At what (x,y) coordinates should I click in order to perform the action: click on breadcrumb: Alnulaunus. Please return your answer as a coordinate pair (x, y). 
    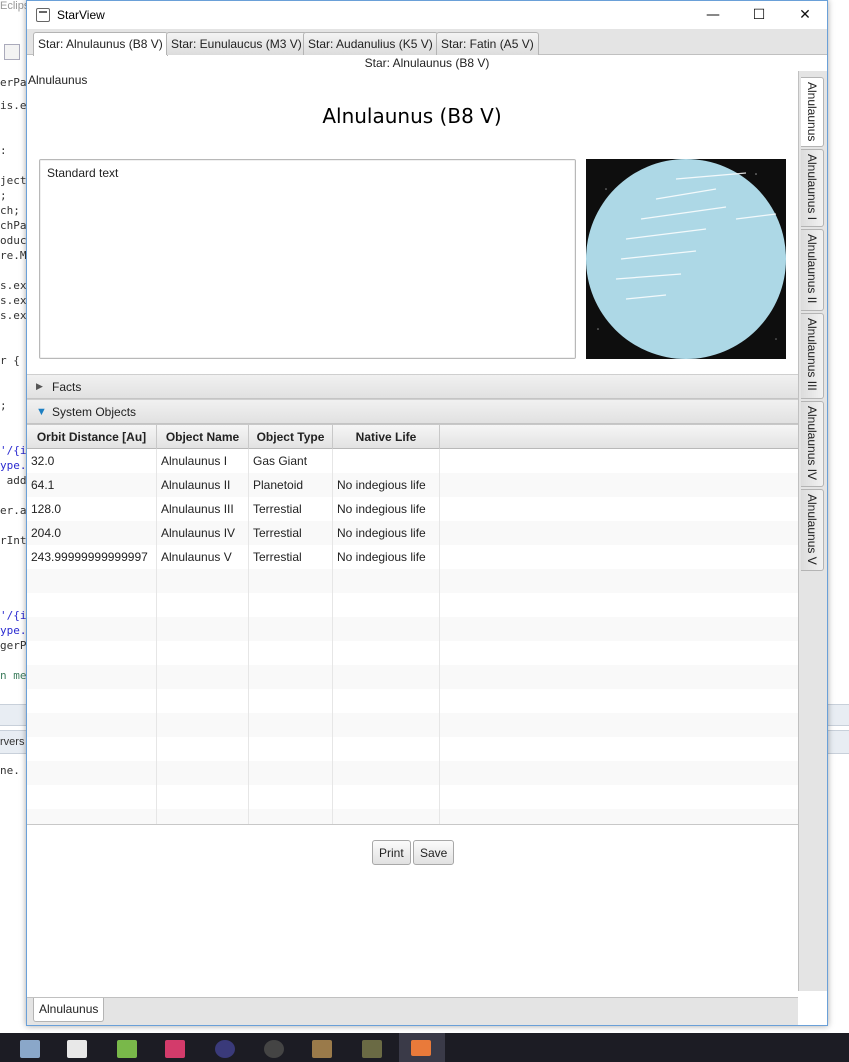
    Looking at the image, I should click on (58, 80).